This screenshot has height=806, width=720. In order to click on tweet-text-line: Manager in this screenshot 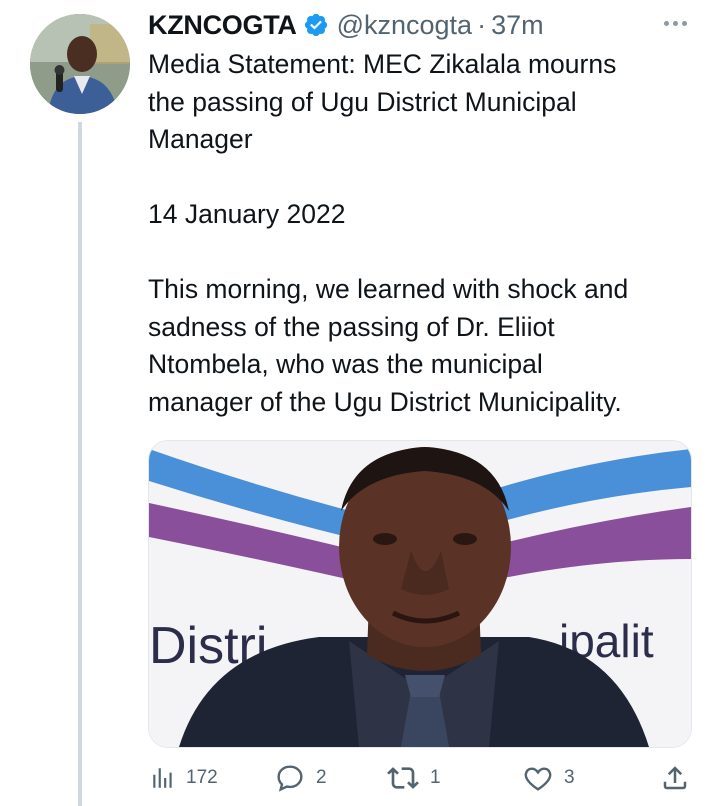, I will do `click(200, 139)`.